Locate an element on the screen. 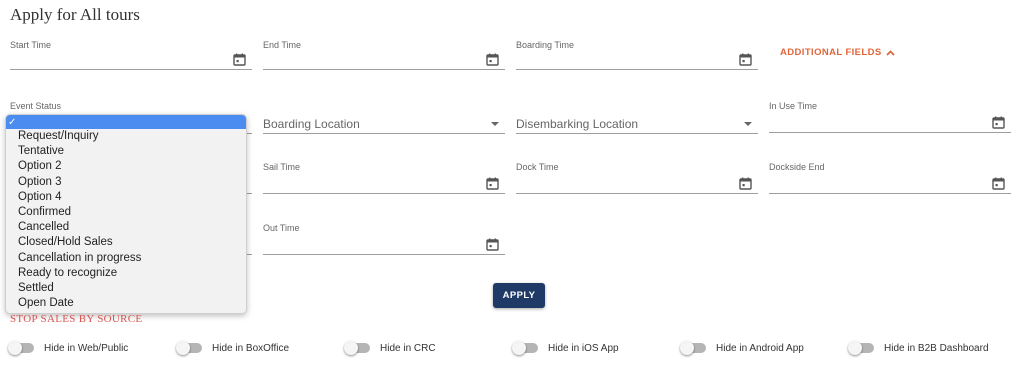 Image resolution: width=1024 pixels, height=366 pixels. toggle-hide-android-app: Hide in Android App is located at coordinates (742, 348).